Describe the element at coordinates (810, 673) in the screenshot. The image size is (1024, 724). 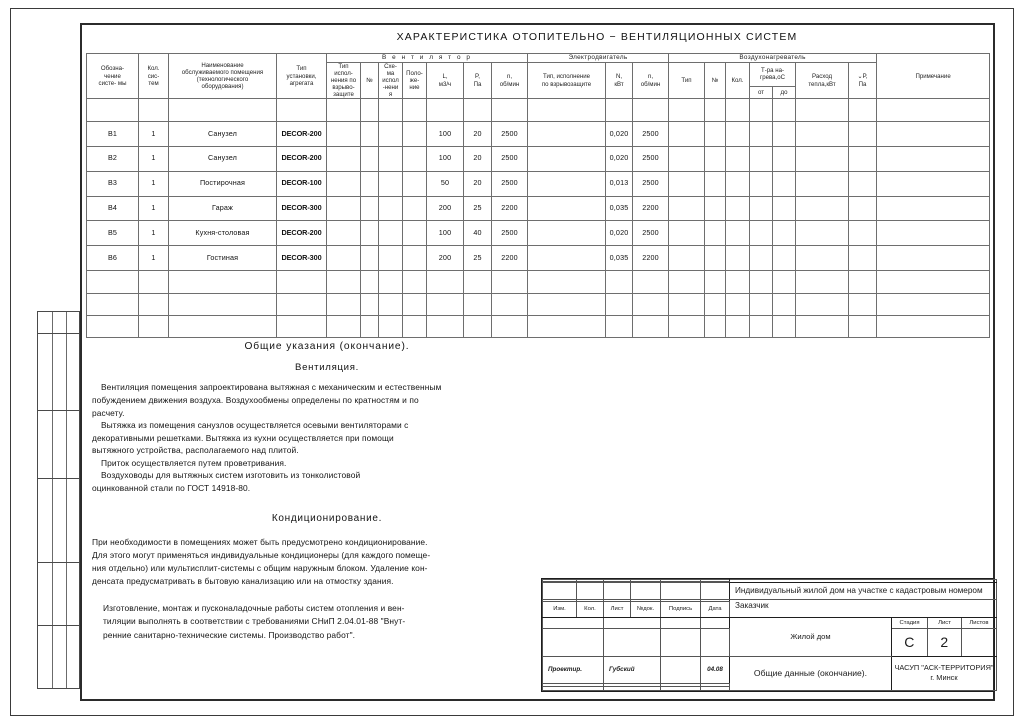
I see `section-title: Общие данные (окончание).` at that location.